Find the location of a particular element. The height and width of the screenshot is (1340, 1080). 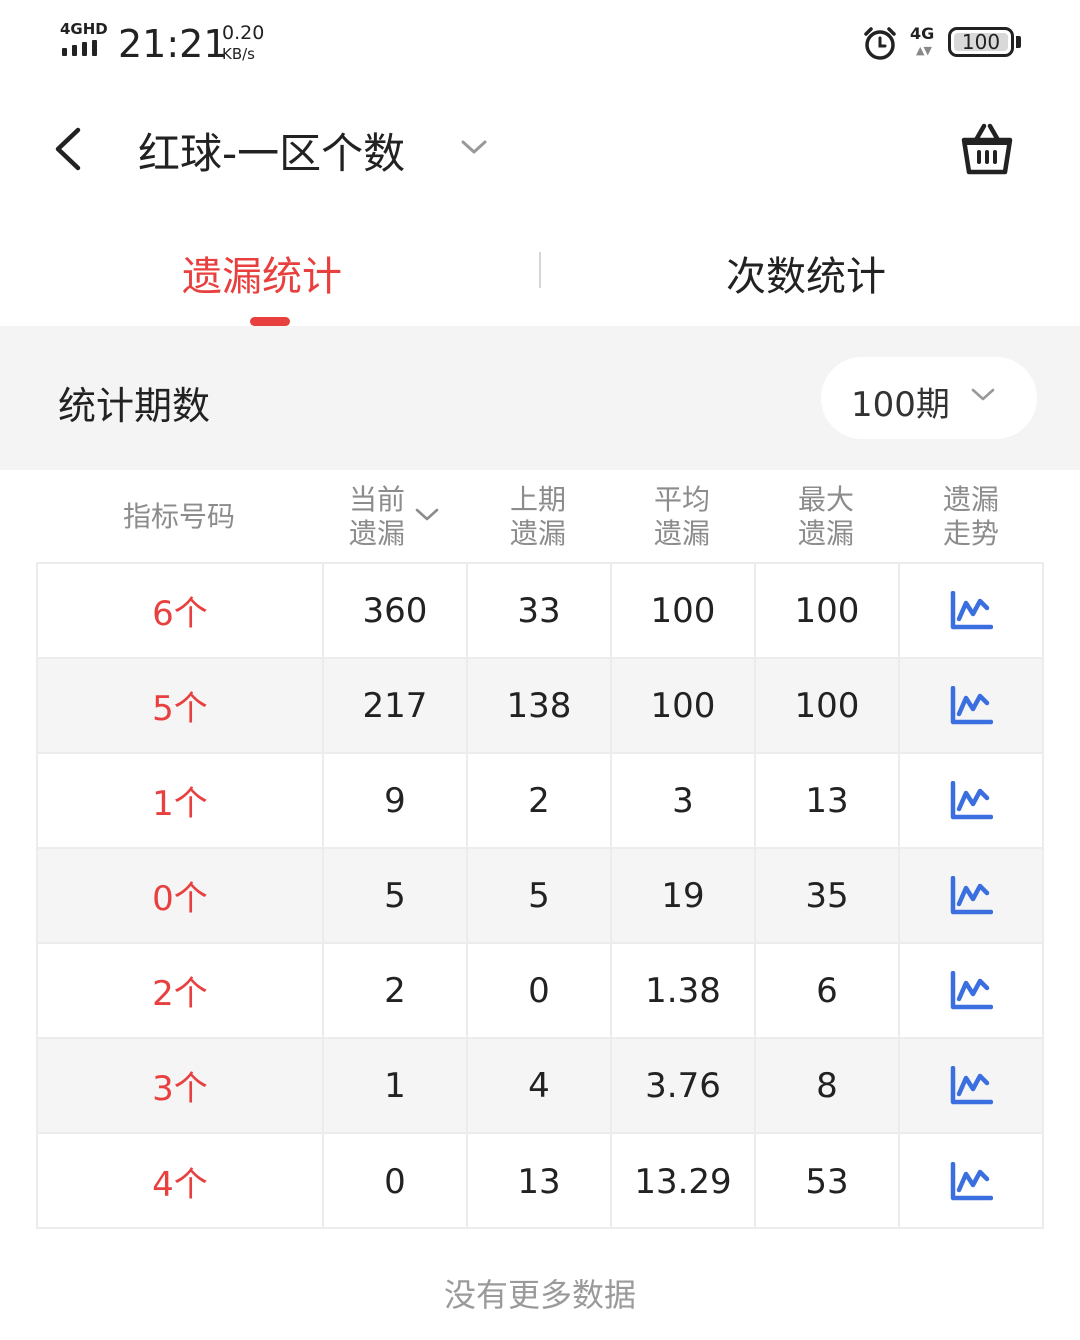

cell-average: 1.38 is located at coordinates (684, 990).